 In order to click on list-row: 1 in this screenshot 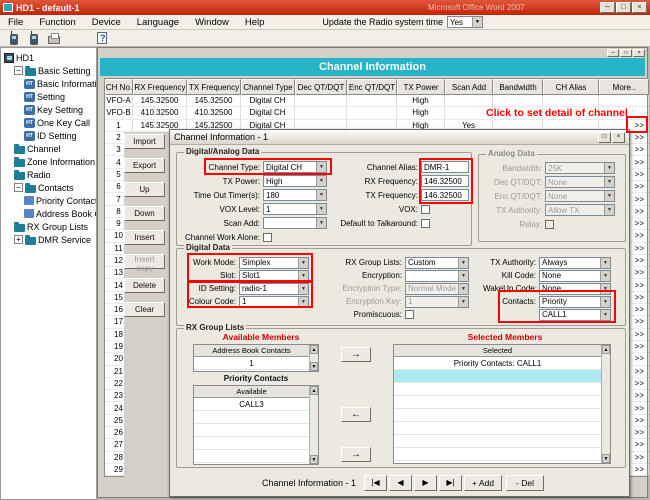, I will do `click(251, 363)`.